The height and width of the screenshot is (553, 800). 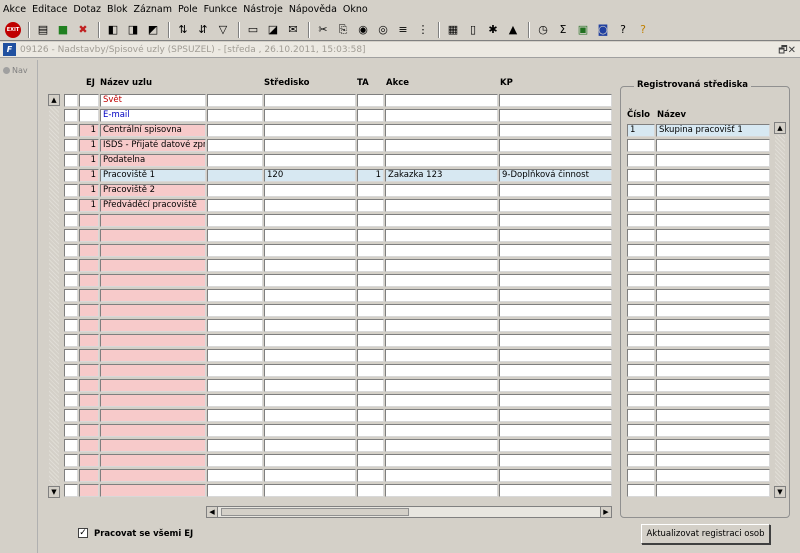 What do you see at coordinates (423, 30) in the screenshot?
I see `tree-icon: ⋮` at bounding box center [423, 30].